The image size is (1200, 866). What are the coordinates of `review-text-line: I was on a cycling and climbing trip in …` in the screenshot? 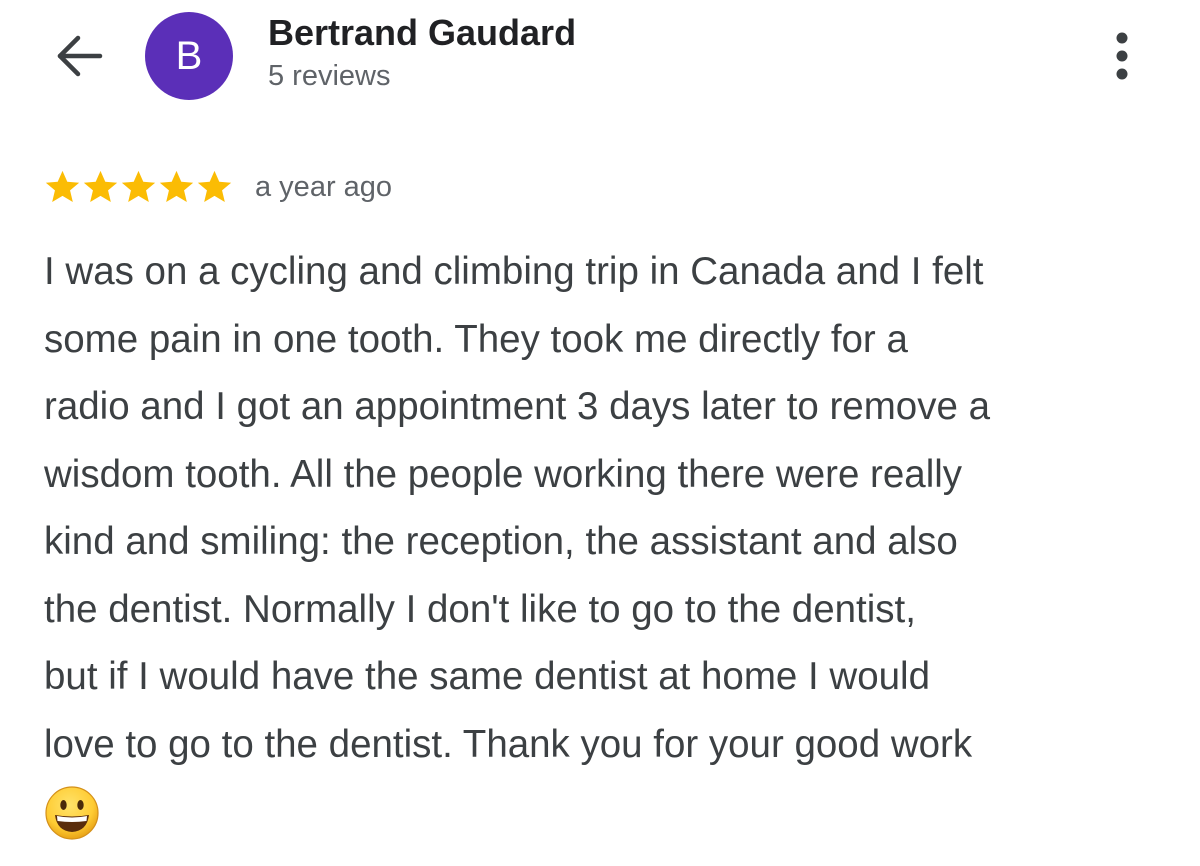 It's located at (514, 271).